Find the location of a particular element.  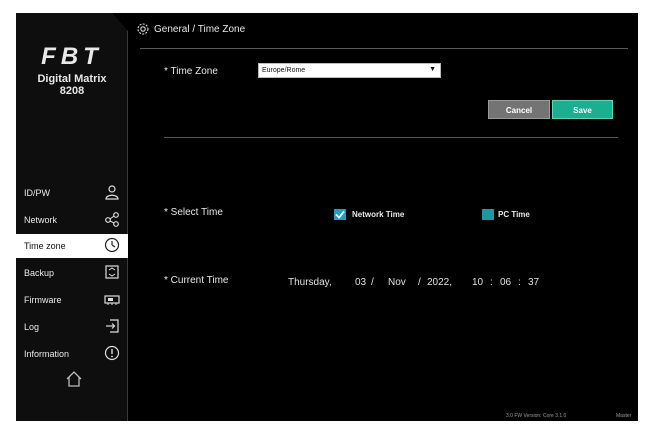

firmware-icon is located at coordinates (112, 299).